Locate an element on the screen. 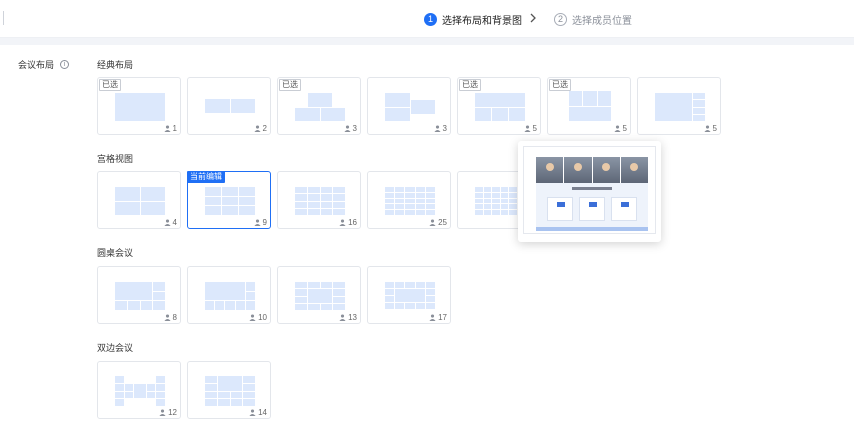 Image resolution: width=854 pixels, height=430 pixels. layout-card-grid-9: 当前编辑 9 is located at coordinates (229, 200).